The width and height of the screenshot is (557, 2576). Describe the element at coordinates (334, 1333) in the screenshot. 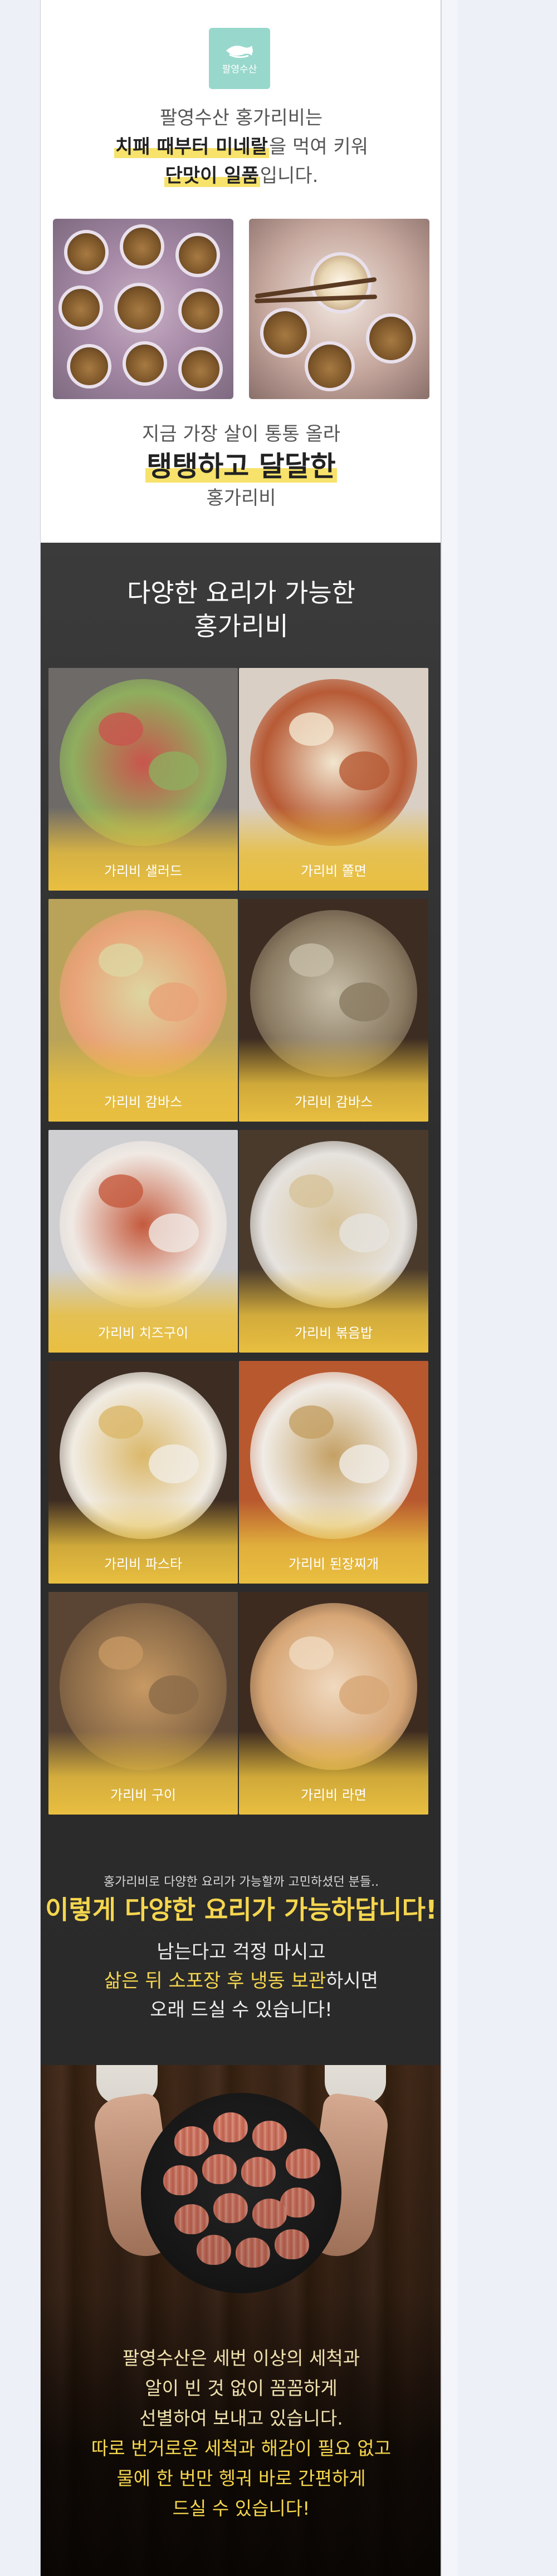

I see `dish-label: 가리비 볶음밥` at that location.